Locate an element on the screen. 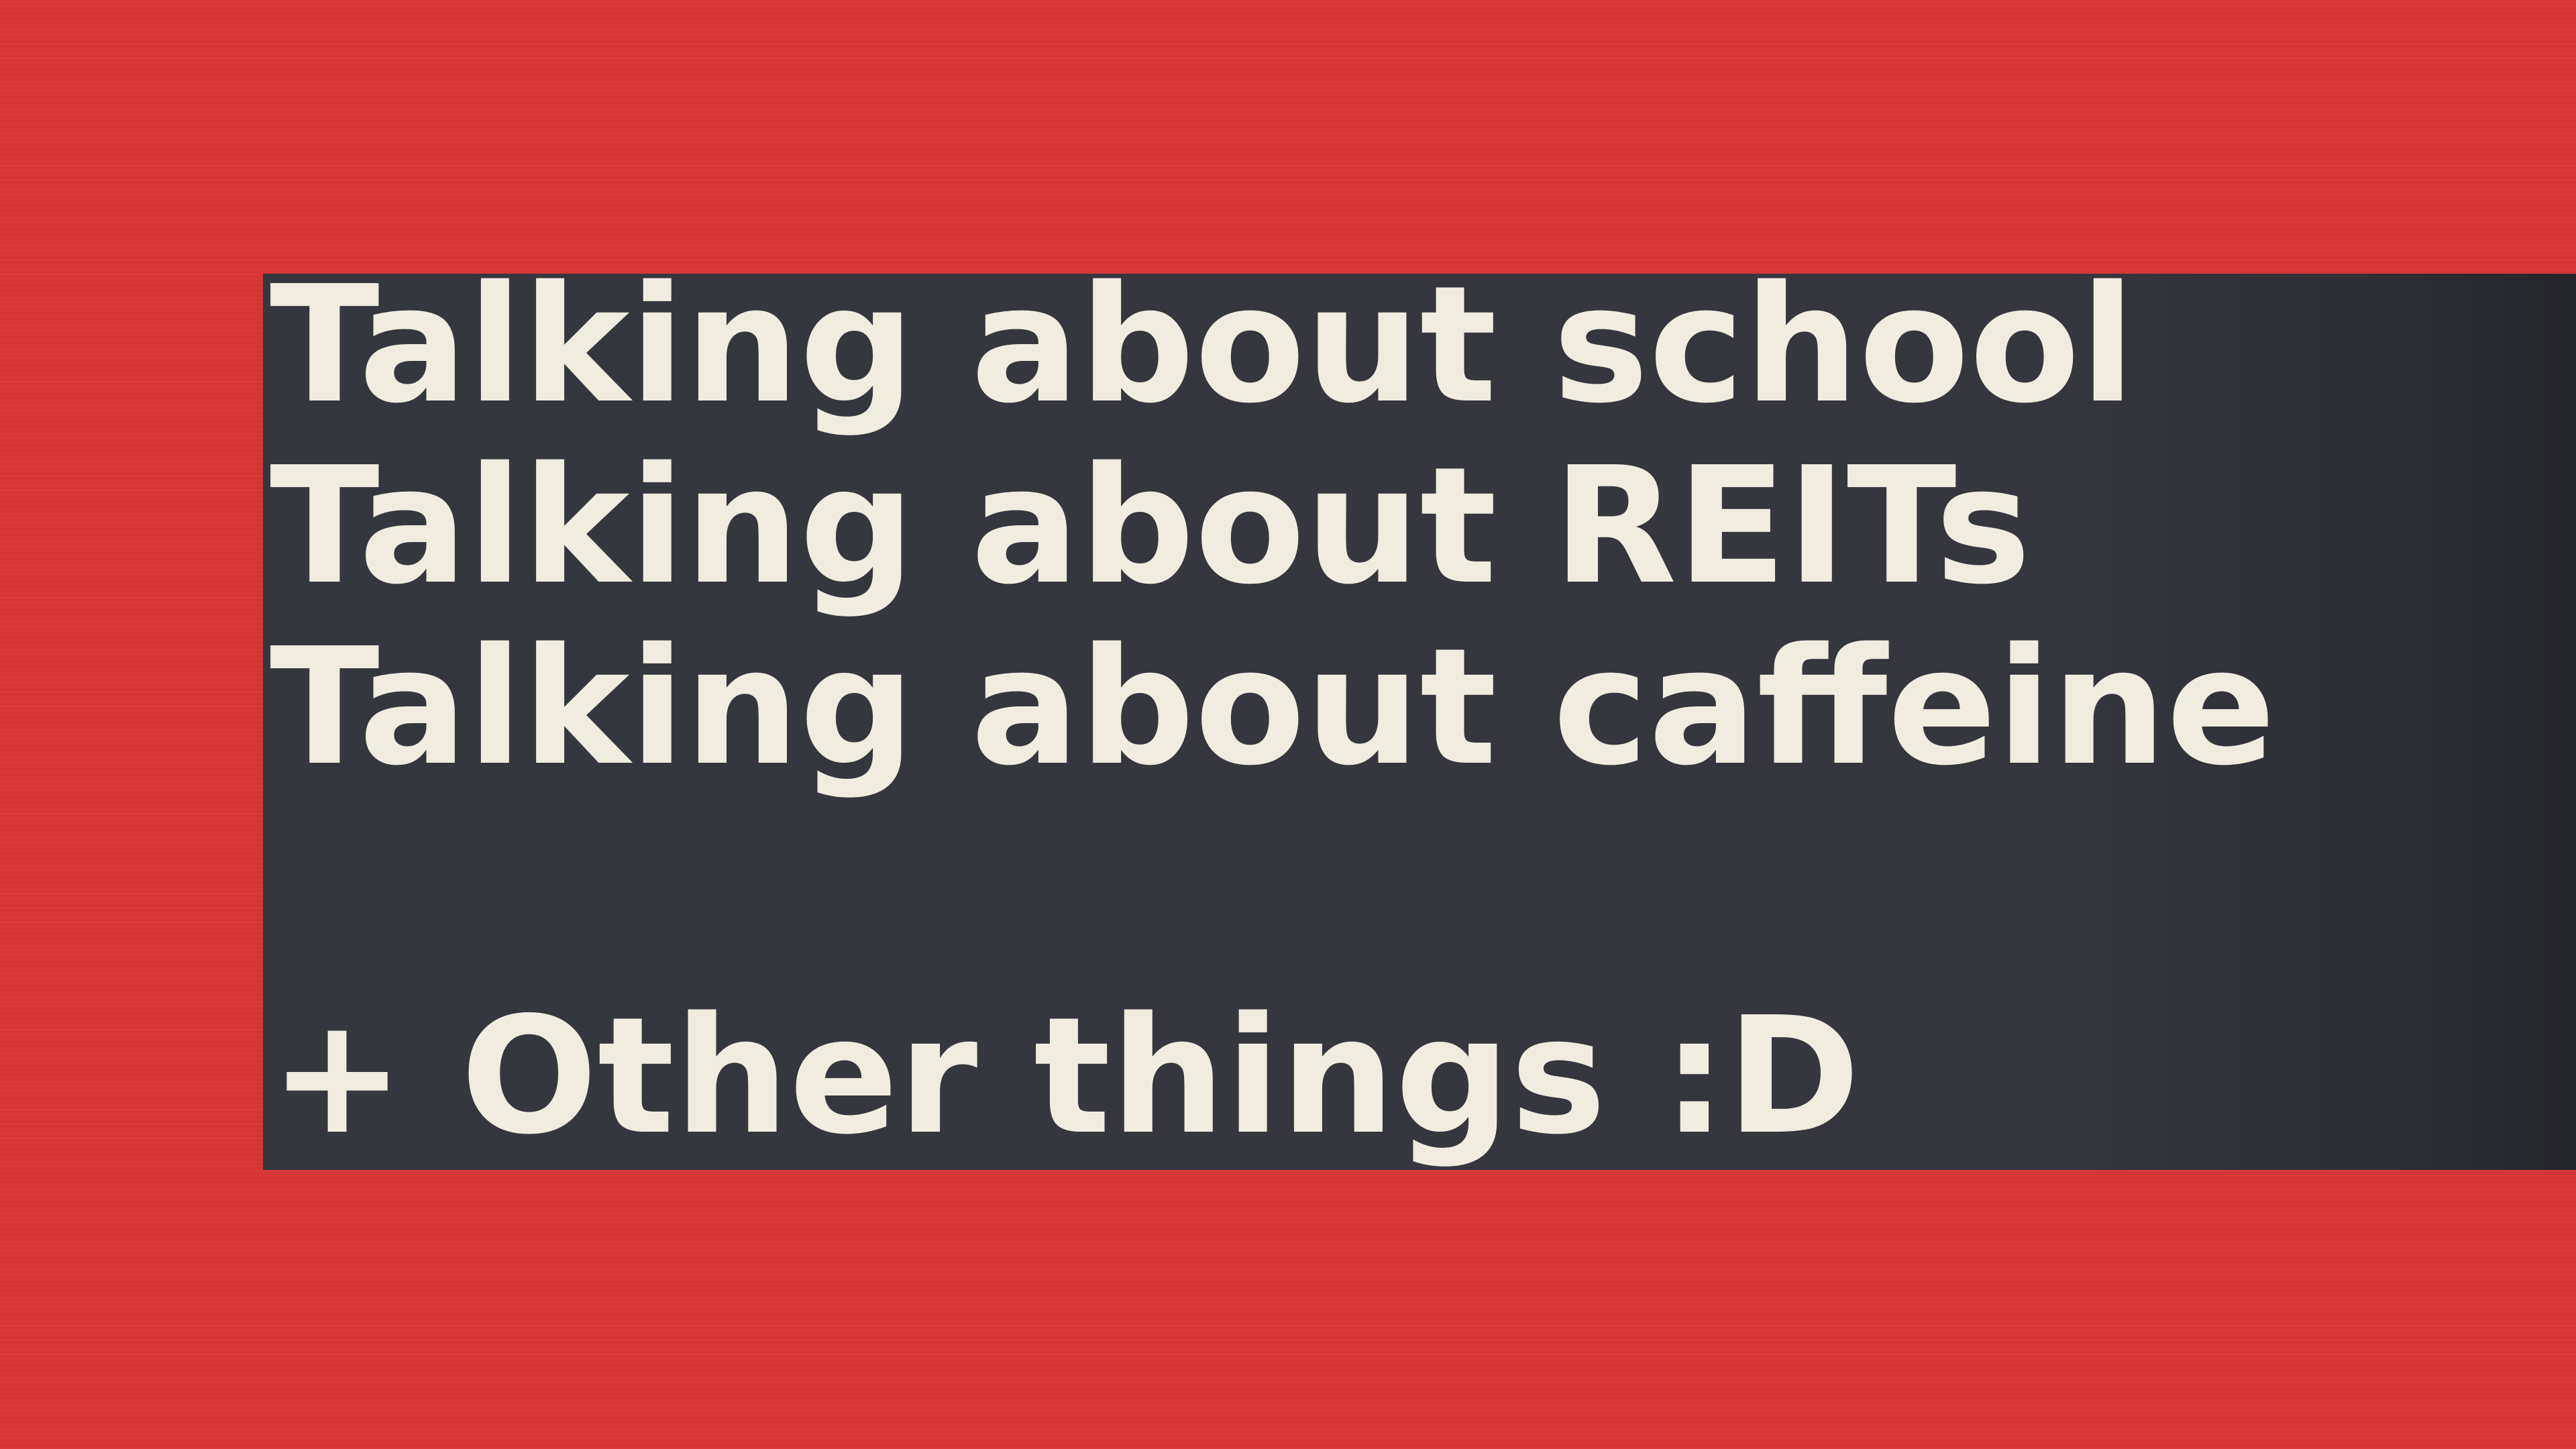 Image resolution: width=2576 pixels, height=1449 pixels. topic-line-reits: Talking about REITs is located at coordinates (1150, 526).